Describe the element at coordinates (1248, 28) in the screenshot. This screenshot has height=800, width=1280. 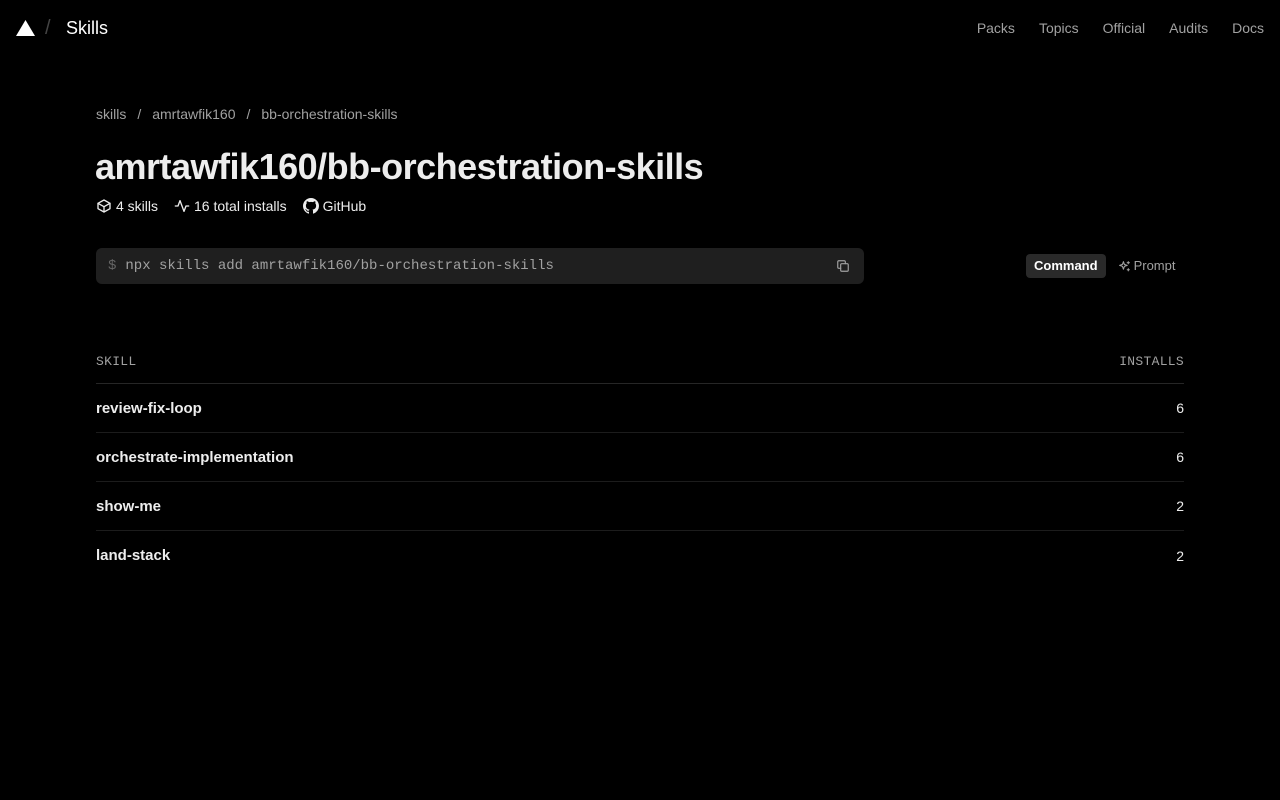
I see `nav-link-docs: Docs` at that location.